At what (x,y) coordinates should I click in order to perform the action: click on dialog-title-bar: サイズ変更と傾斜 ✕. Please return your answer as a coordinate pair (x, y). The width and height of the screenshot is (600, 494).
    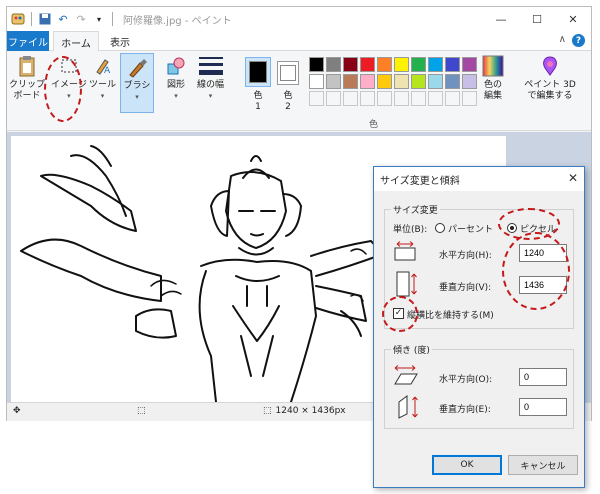
    Looking at the image, I should click on (479, 179).